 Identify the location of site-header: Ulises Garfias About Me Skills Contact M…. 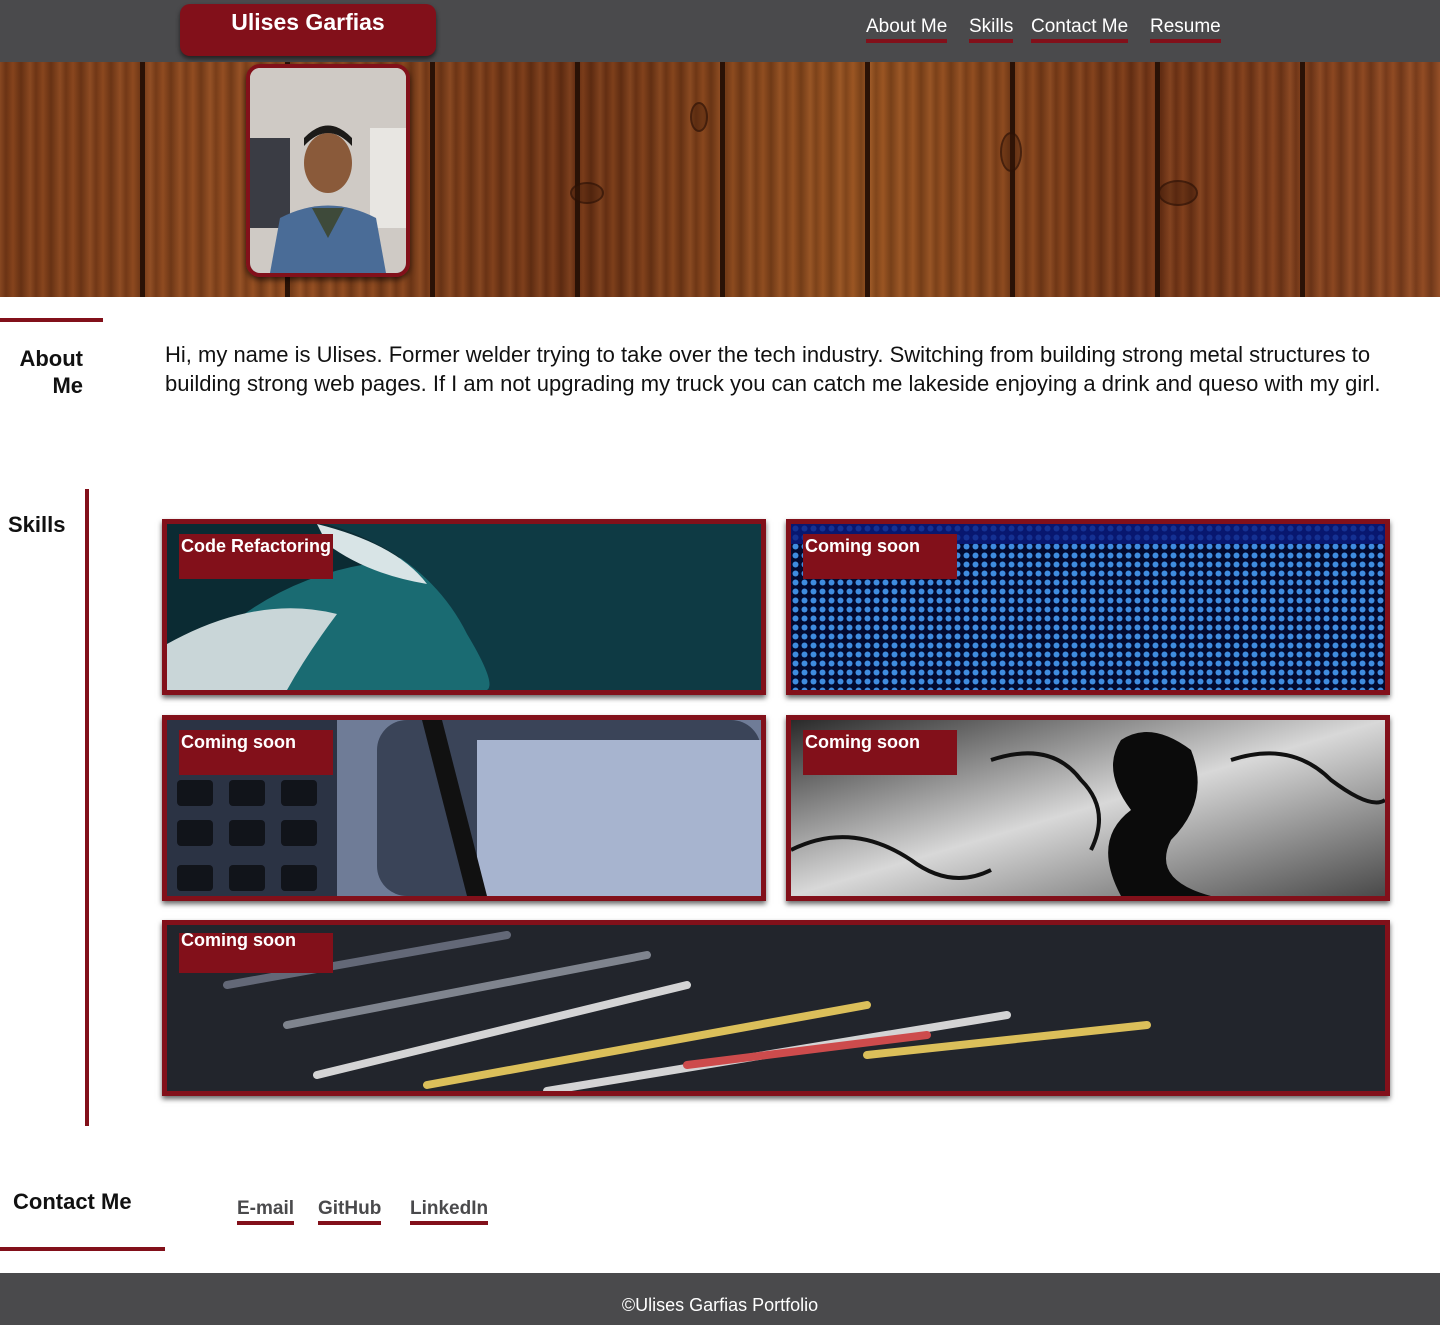
(720, 31).